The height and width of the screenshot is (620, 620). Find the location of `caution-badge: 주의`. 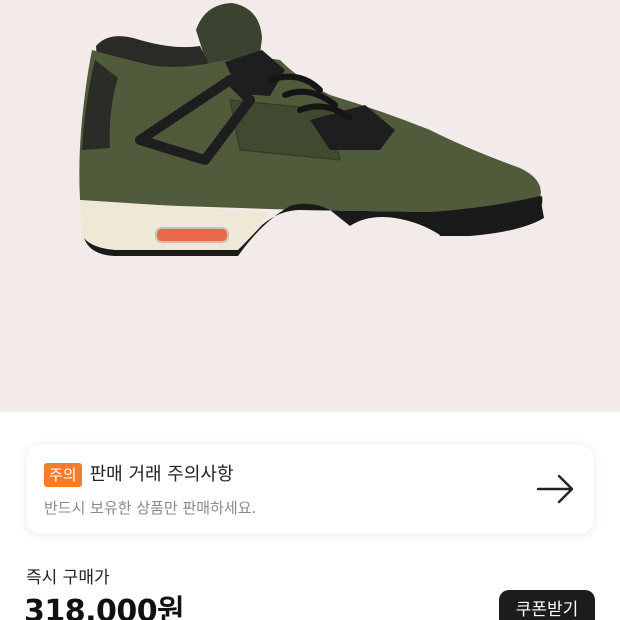

caution-badge: 주의 is located at coordinates (63, 475).